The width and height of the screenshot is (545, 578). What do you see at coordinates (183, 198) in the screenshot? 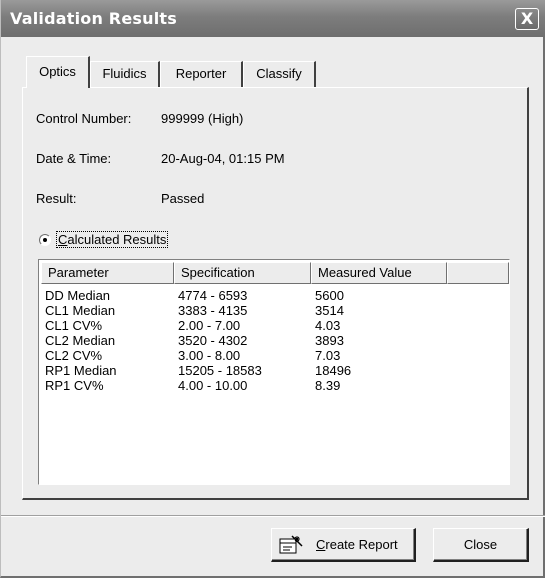
I see `result-value: Passed` at bounding box center [183, 198].